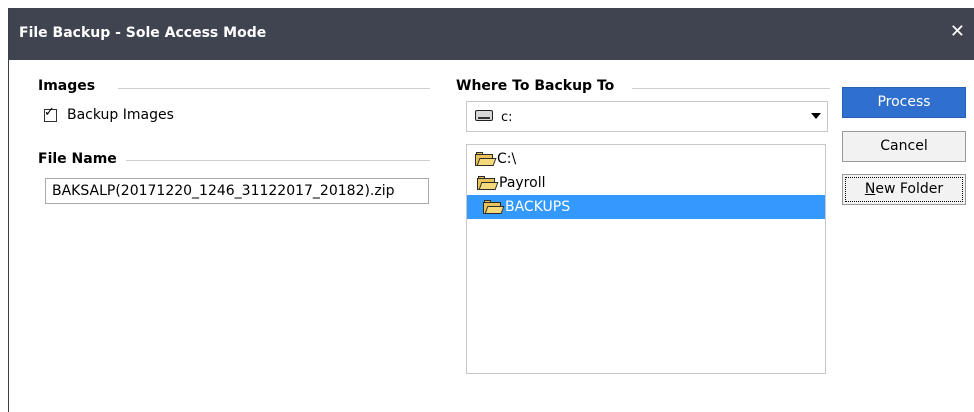 The height and width of the screenshot is (412, 974). I want to click on backup-images-label: Backup Images, so click(120, 115).